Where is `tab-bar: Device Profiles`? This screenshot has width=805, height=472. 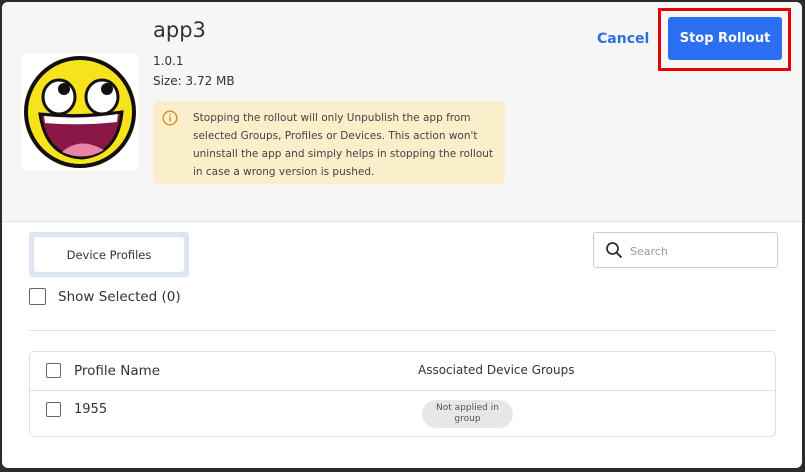 tab-bar: Device Profiles is located at coordinates (109, 254).